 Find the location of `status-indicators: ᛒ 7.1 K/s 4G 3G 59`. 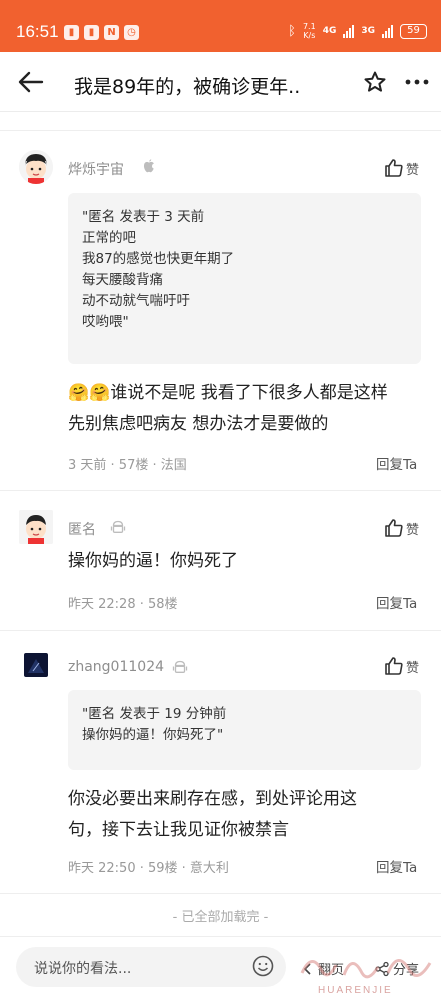

status-indicators: ᛒ 7.1 K/s 4G 3G 59 is located at coordinates (357, 31).